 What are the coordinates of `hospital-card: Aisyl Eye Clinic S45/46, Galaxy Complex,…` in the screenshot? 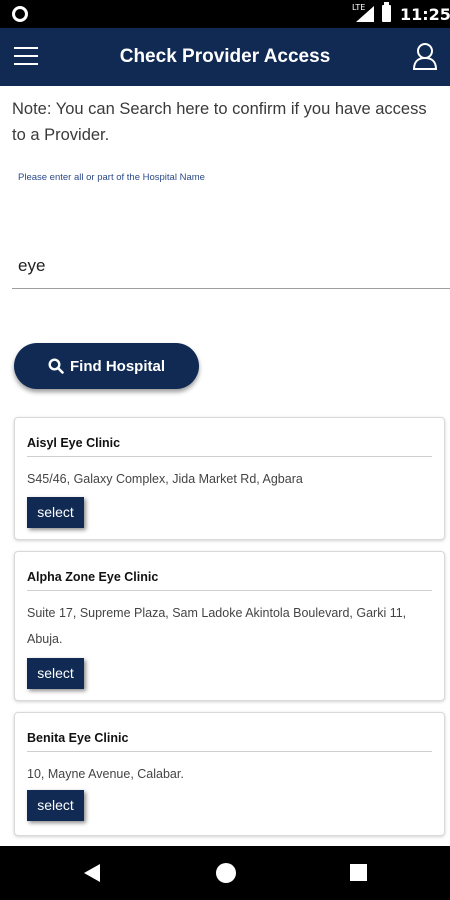 It's located at (229, 478).